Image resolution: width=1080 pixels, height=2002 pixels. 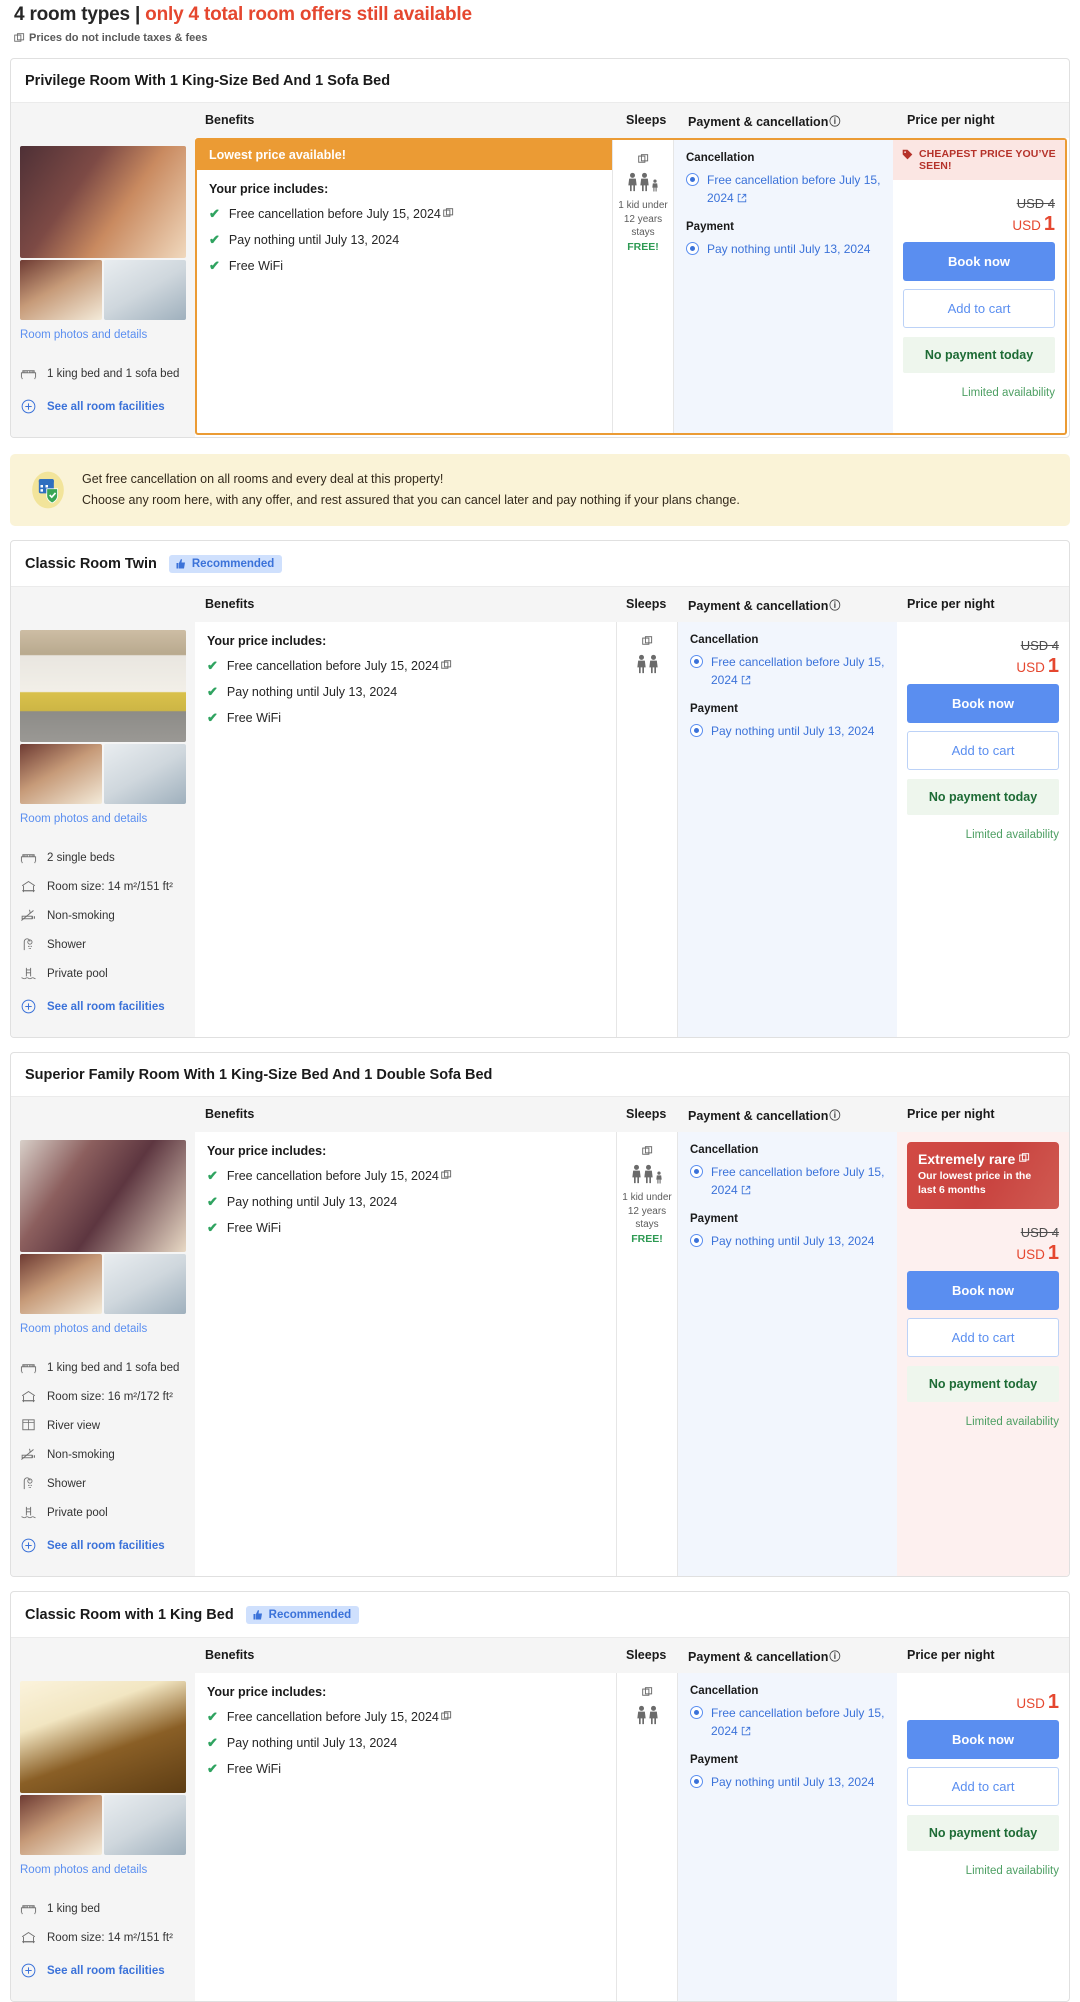 I want to click on non-smoking-icon, so click(x=28, y=915).